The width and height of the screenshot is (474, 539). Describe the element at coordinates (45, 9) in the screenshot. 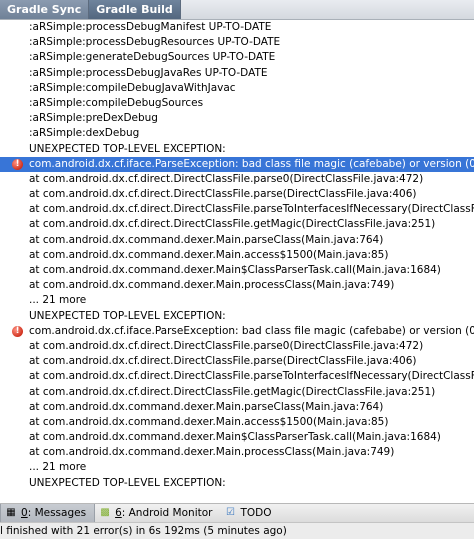

I see `tab-gradle-sync: Gradle Sync` at that location.